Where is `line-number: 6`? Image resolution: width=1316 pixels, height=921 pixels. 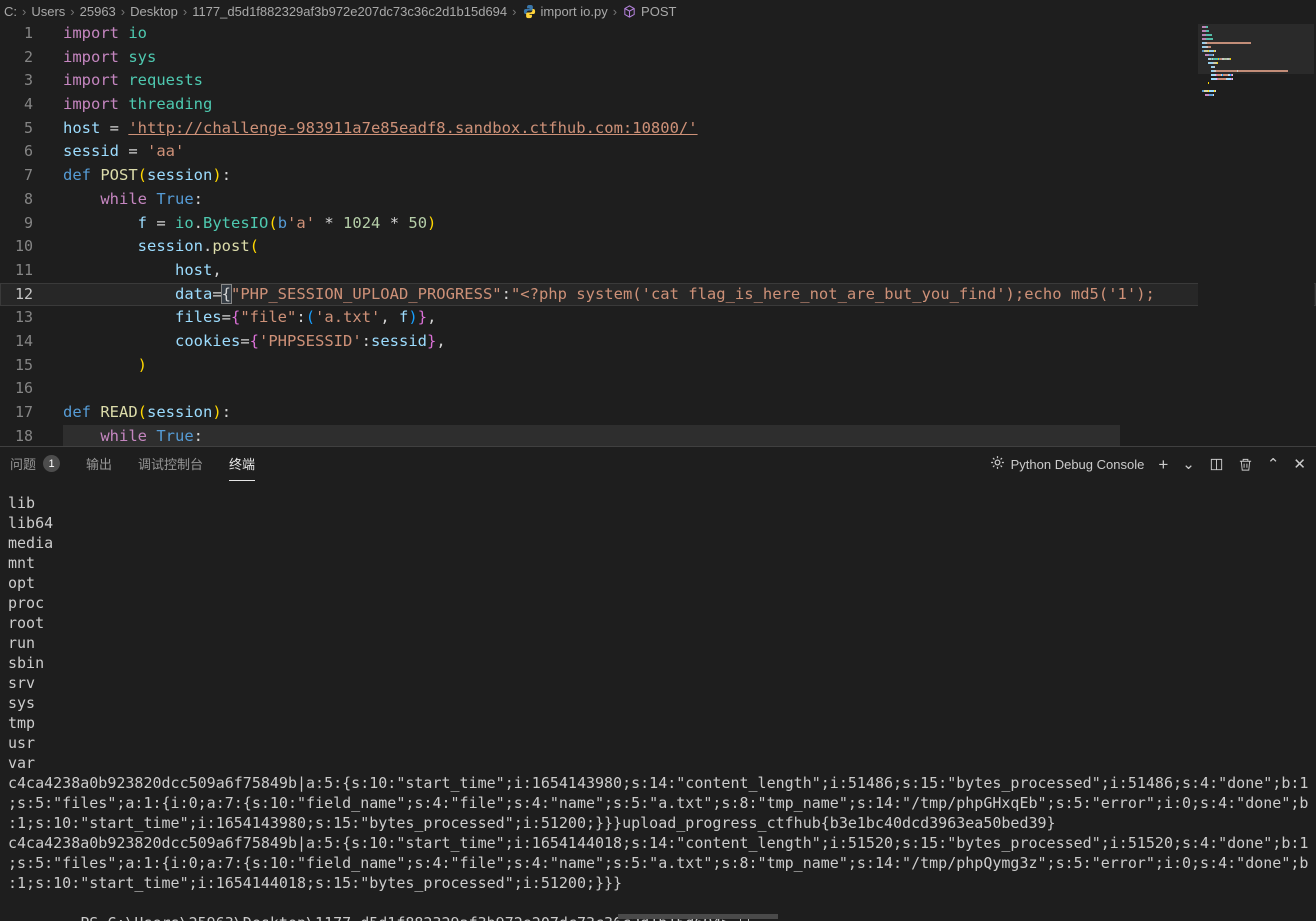
line-number: 6 is located at coordinates (28, 151).